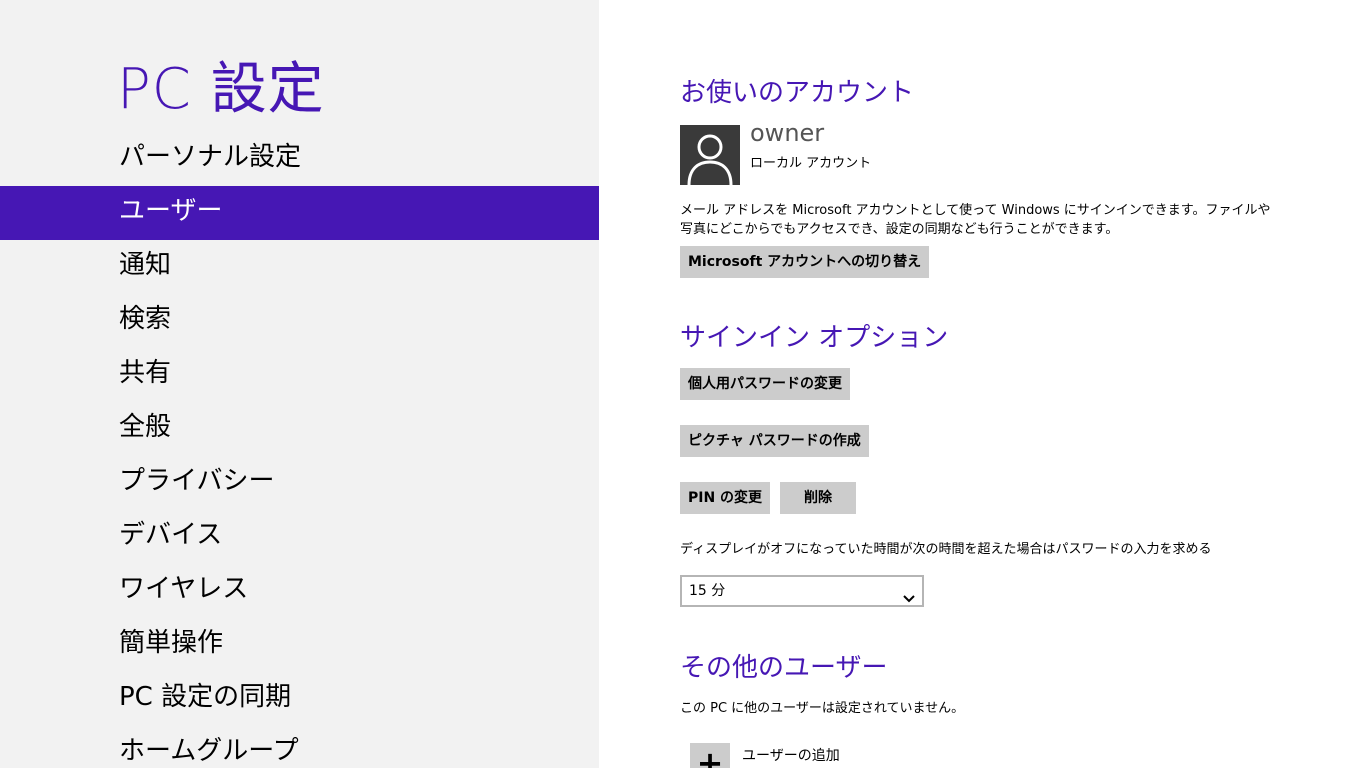  Describe the element at coordinates (774, 441) in the screenshot. I see `create-picture-password-button: ピクチャ パスワードの作成` at that location.